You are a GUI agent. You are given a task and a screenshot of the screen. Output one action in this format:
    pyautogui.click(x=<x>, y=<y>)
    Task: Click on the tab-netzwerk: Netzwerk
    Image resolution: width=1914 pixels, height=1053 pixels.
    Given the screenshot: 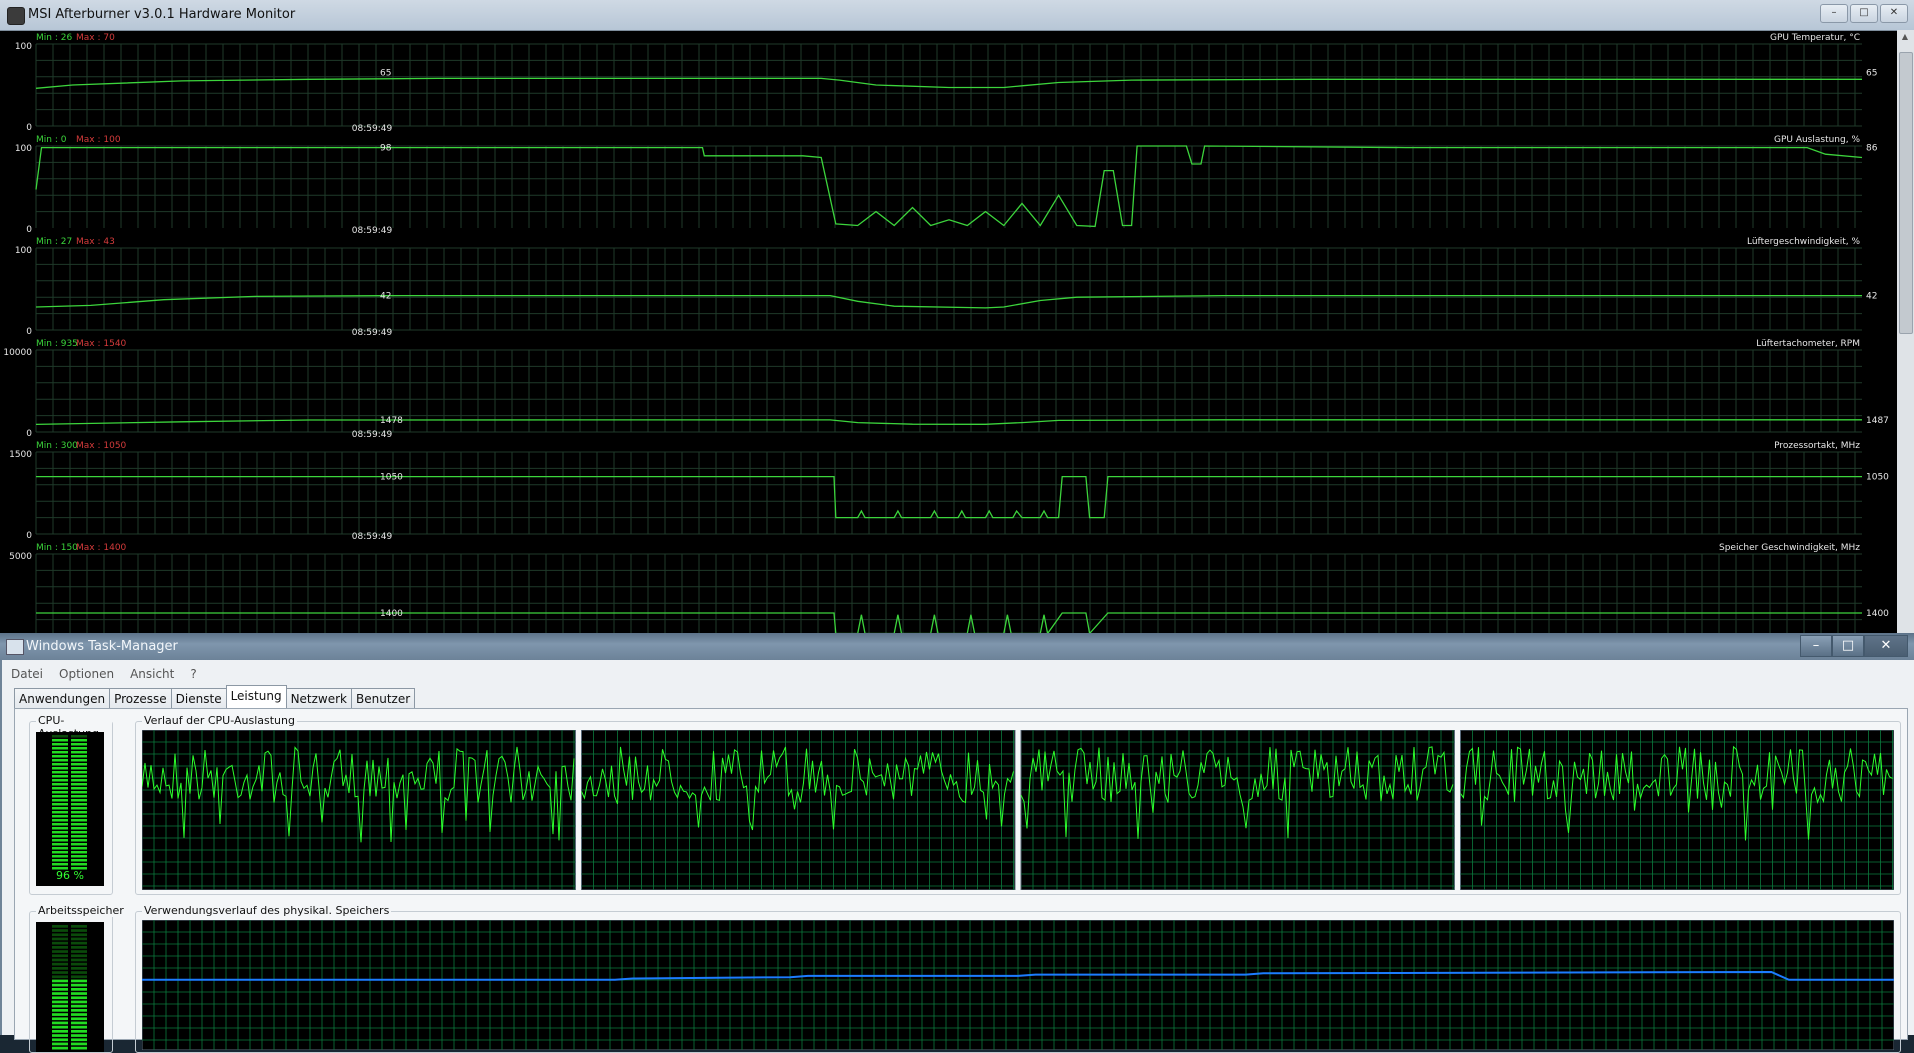 What is the action you would take?
    pyautogui.click(x=319, y=699)
    